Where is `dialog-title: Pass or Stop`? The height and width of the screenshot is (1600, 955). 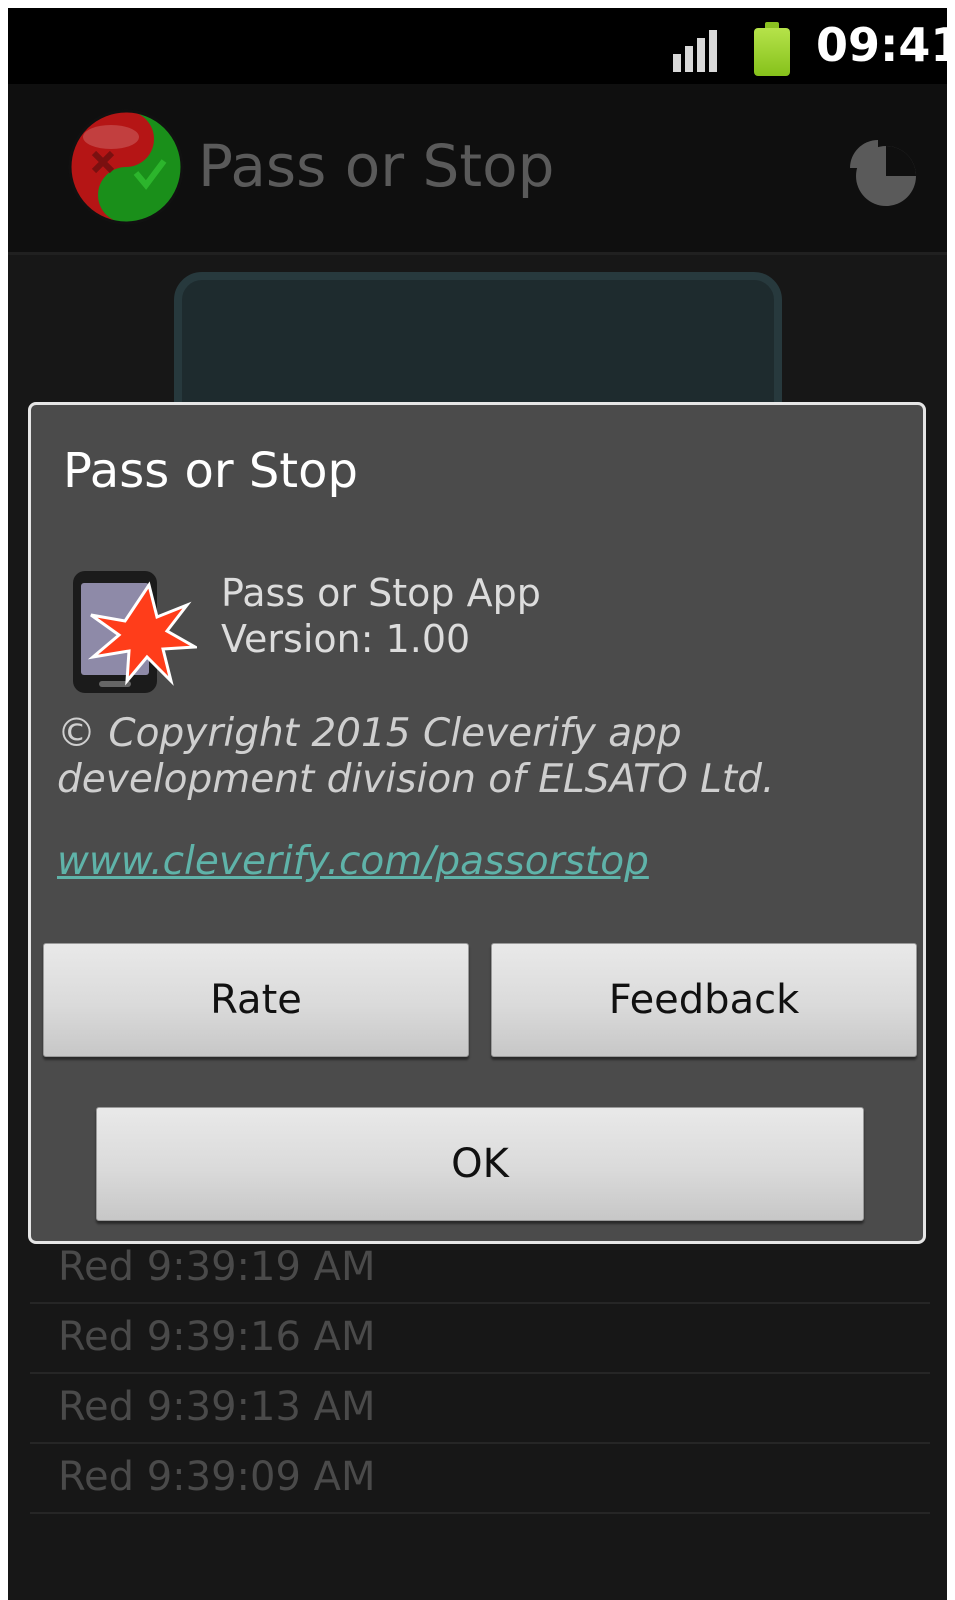
dialog-title: Pass or Stop is located at coordinates (210, 471).